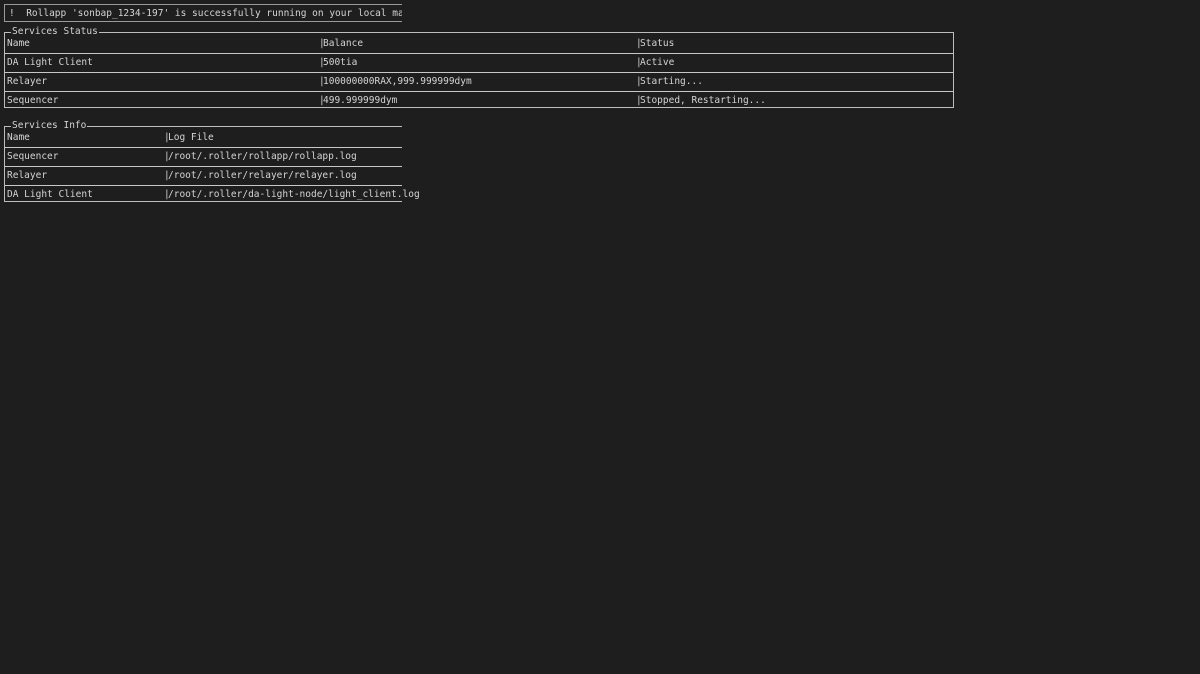  I want to click on column-header-balance: Balance, so click(341, 44).